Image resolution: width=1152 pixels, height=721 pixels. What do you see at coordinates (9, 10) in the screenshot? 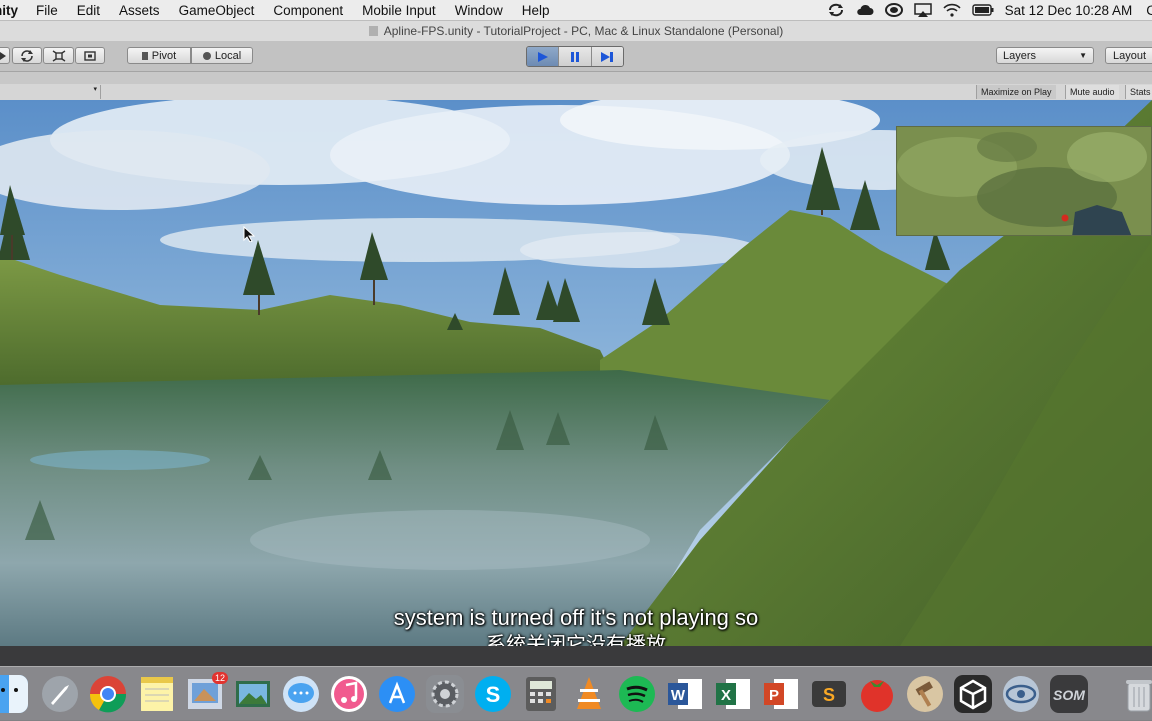
I see `app-menu: nity` at bounding box center [9, 10].